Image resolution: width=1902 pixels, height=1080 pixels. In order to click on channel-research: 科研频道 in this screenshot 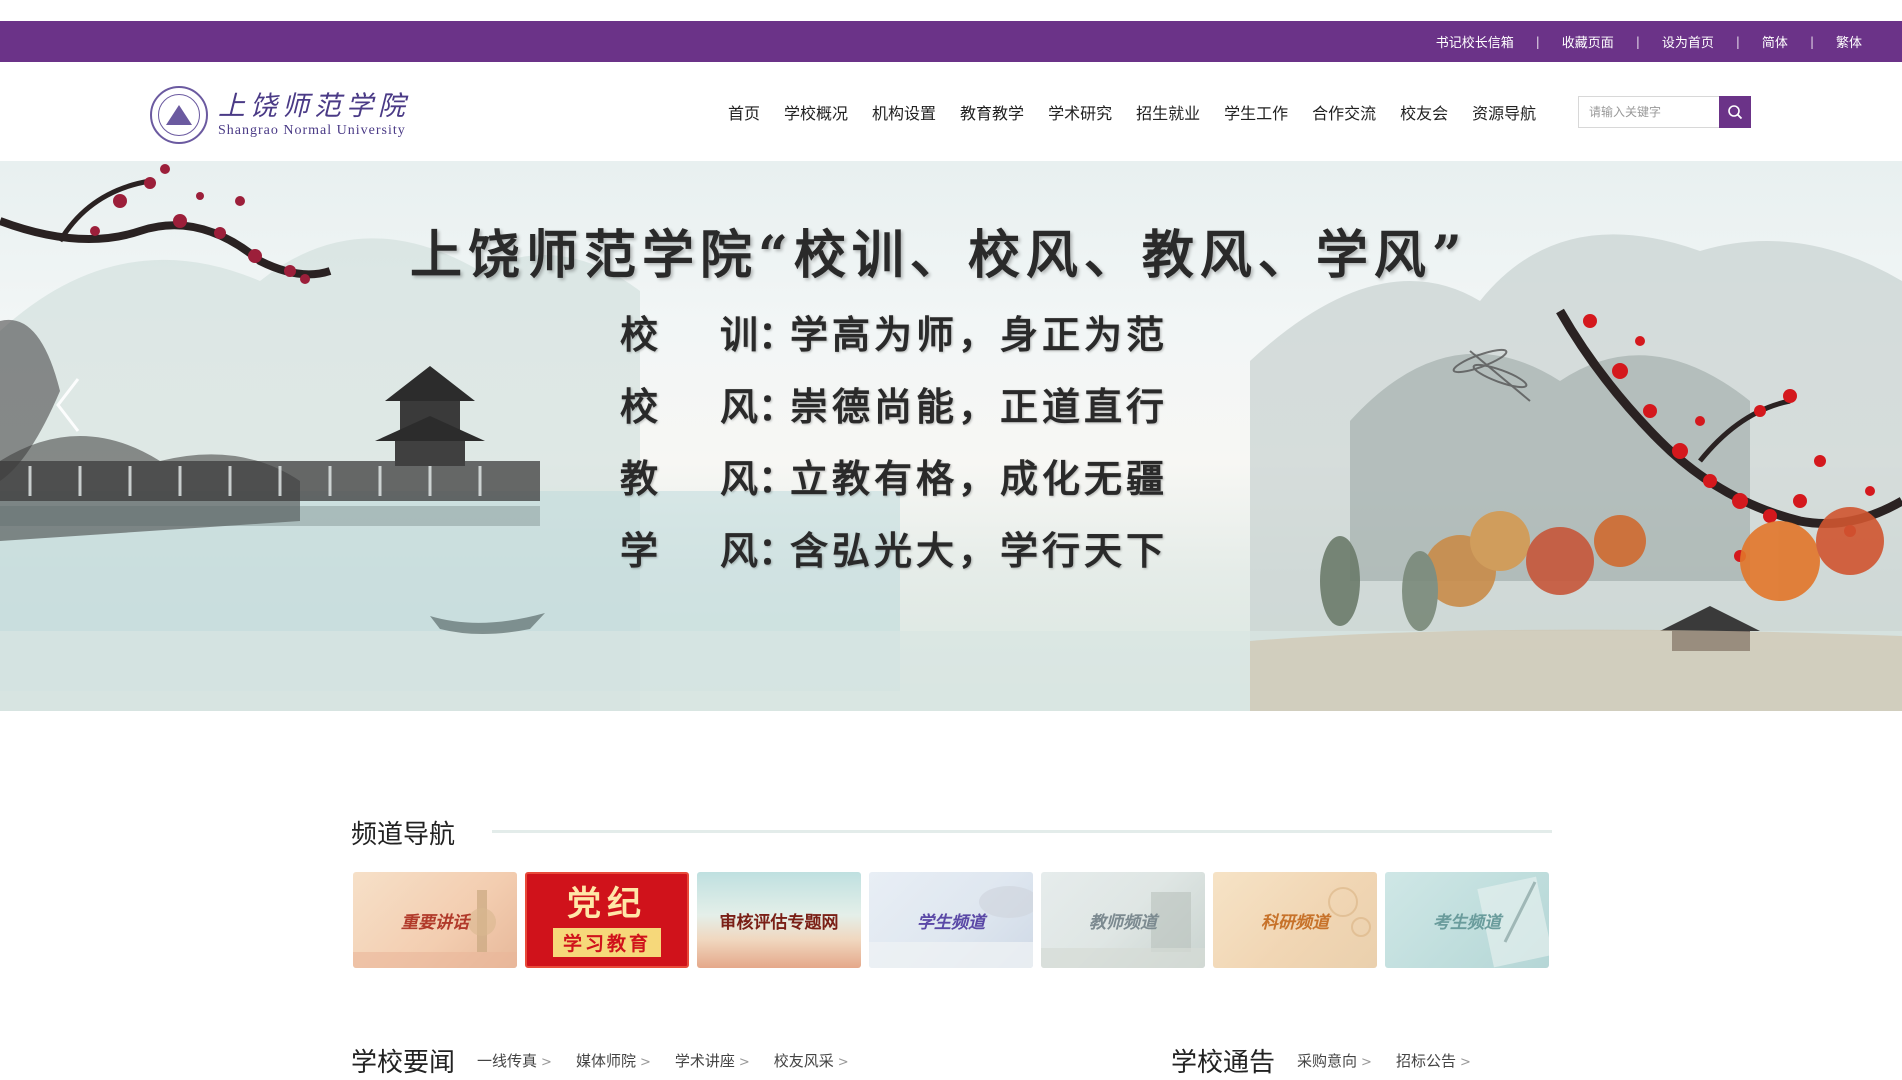, I will do `click(1295, 920)`.